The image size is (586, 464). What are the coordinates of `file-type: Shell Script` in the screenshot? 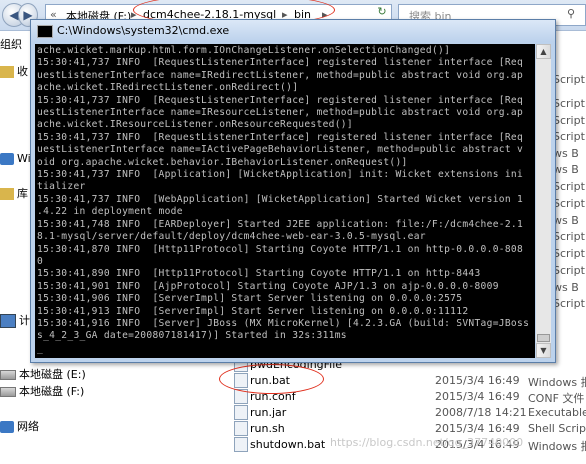 It's located at (557, 428).